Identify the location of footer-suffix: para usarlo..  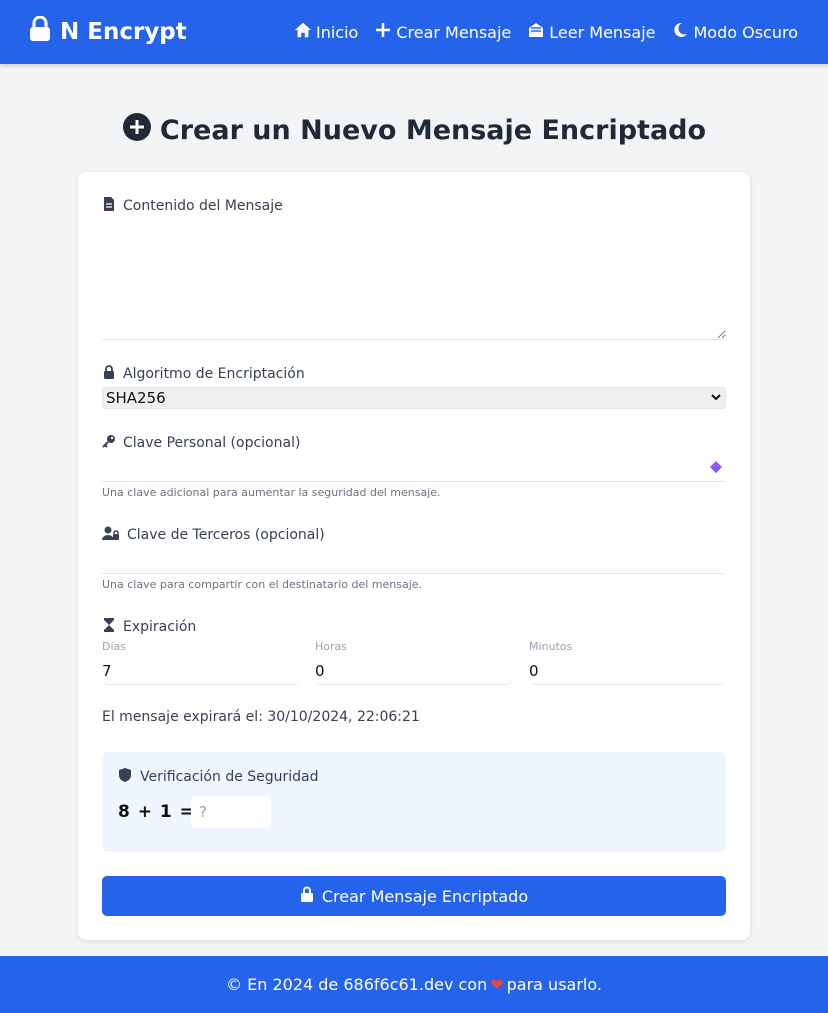
(554, 984).